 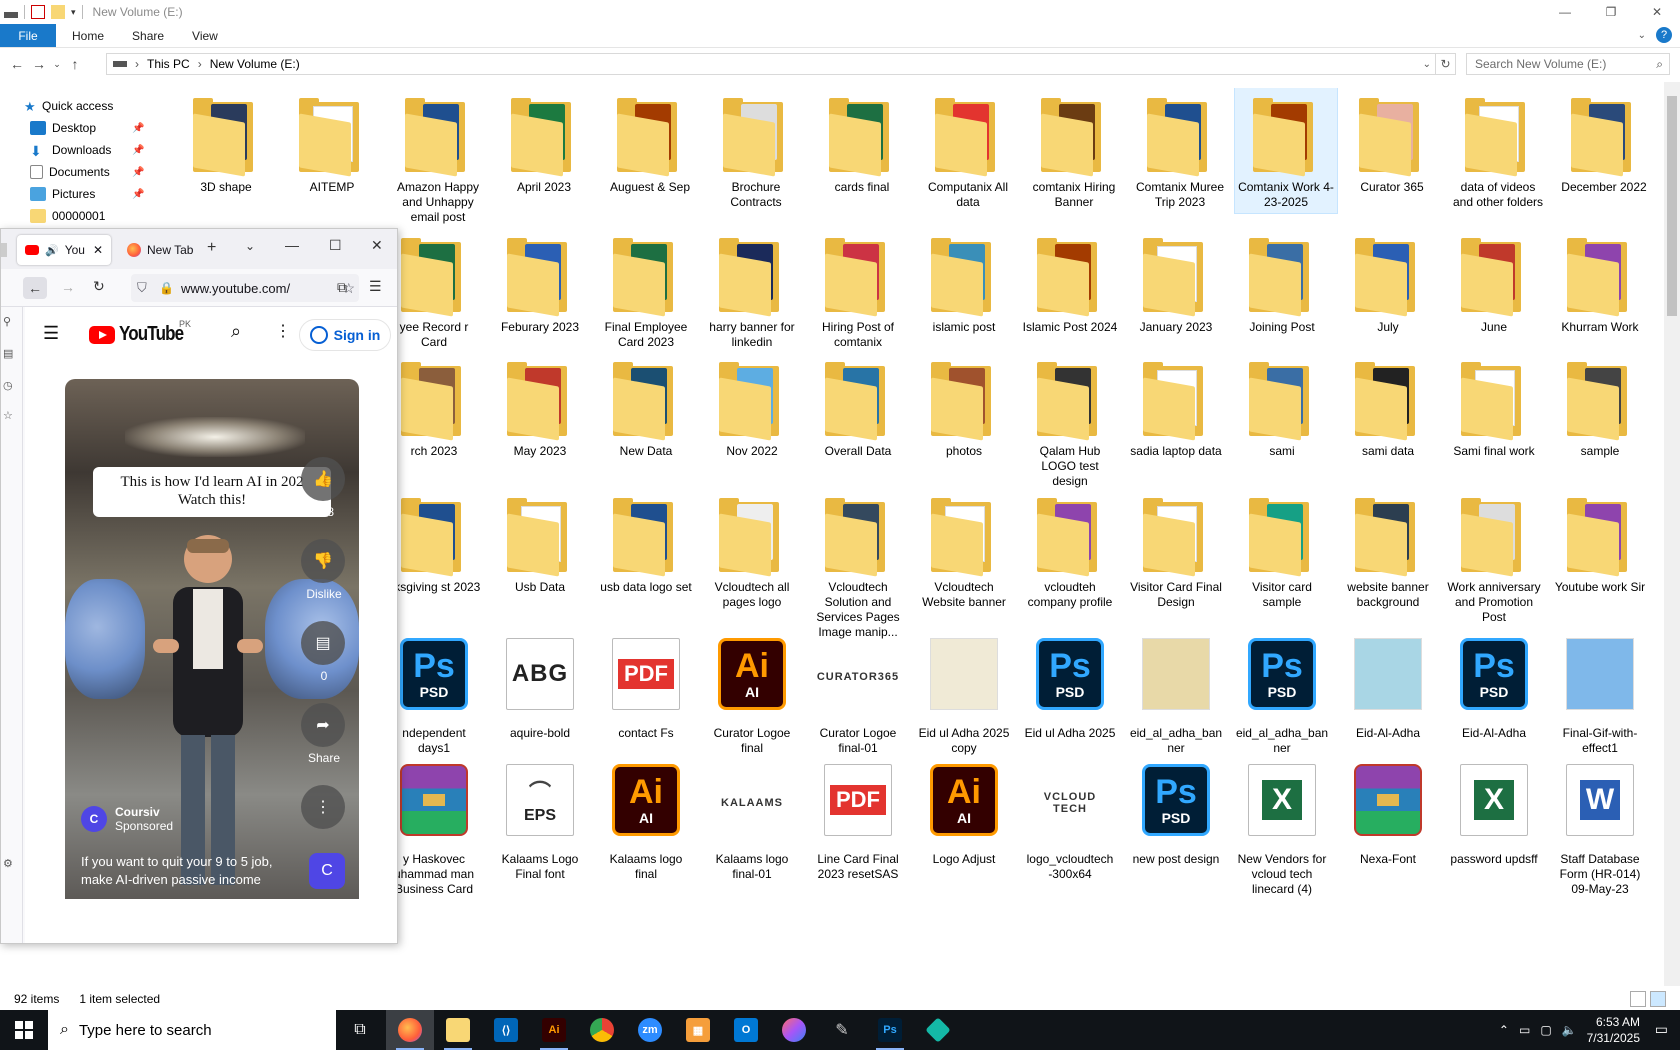 What do you see at coordinates (24, 1030) in the screenshot?
I see `windows-start-icon` at bounding box center [24, 1030].